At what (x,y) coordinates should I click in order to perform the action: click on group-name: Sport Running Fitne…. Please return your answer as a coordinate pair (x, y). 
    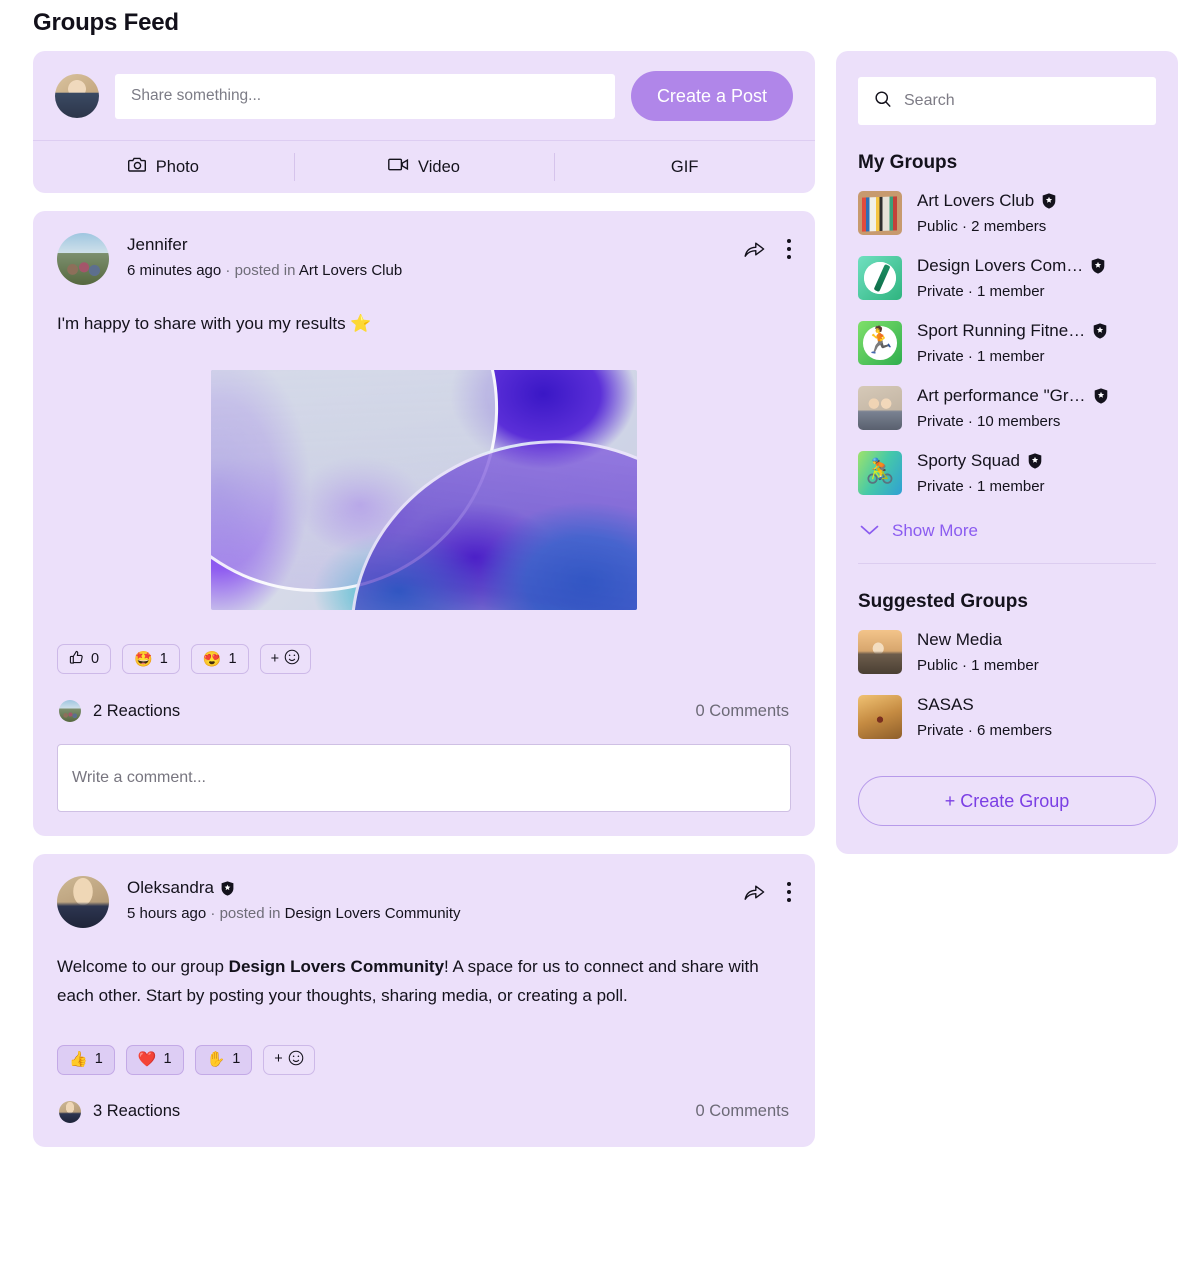
    Looking at the image, I should click on (1001, 330).